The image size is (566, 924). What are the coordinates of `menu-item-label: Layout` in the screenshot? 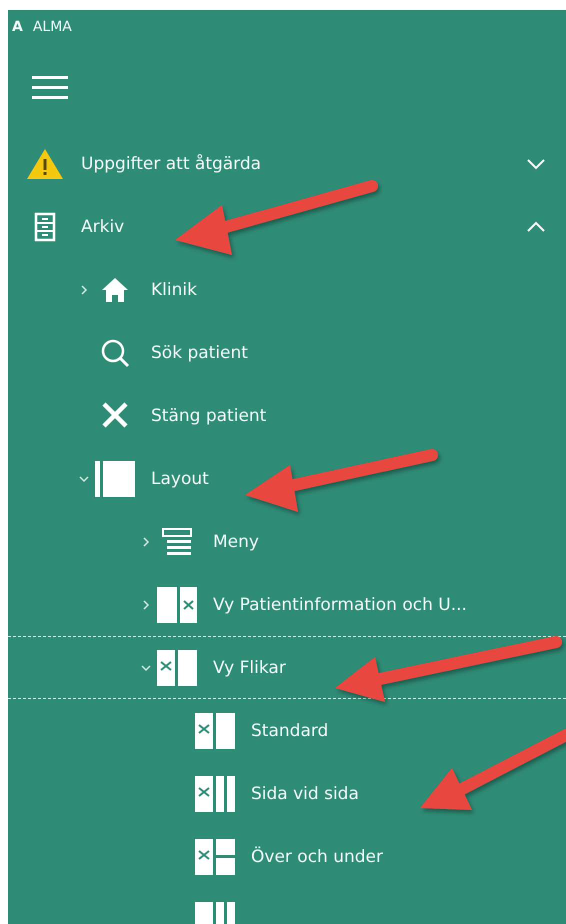 It's located at (180, 478).